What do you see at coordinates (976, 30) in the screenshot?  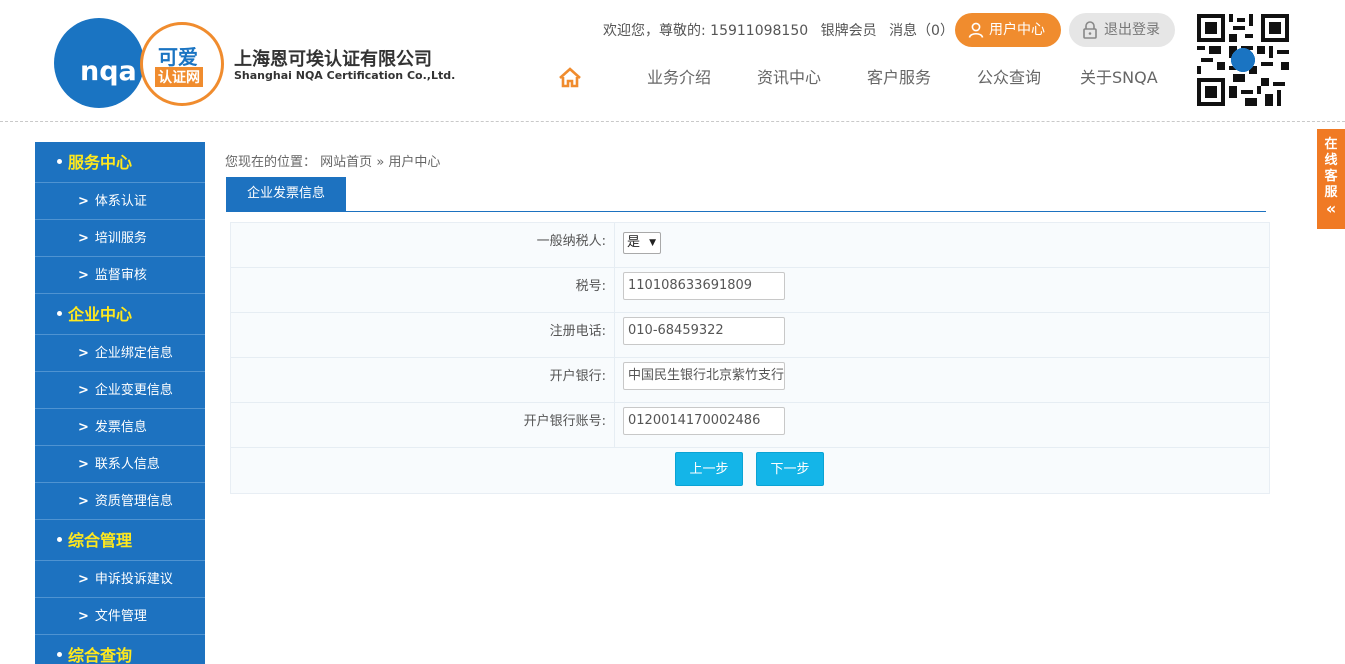 I see `user-icon` at bounding box center [976, 30].